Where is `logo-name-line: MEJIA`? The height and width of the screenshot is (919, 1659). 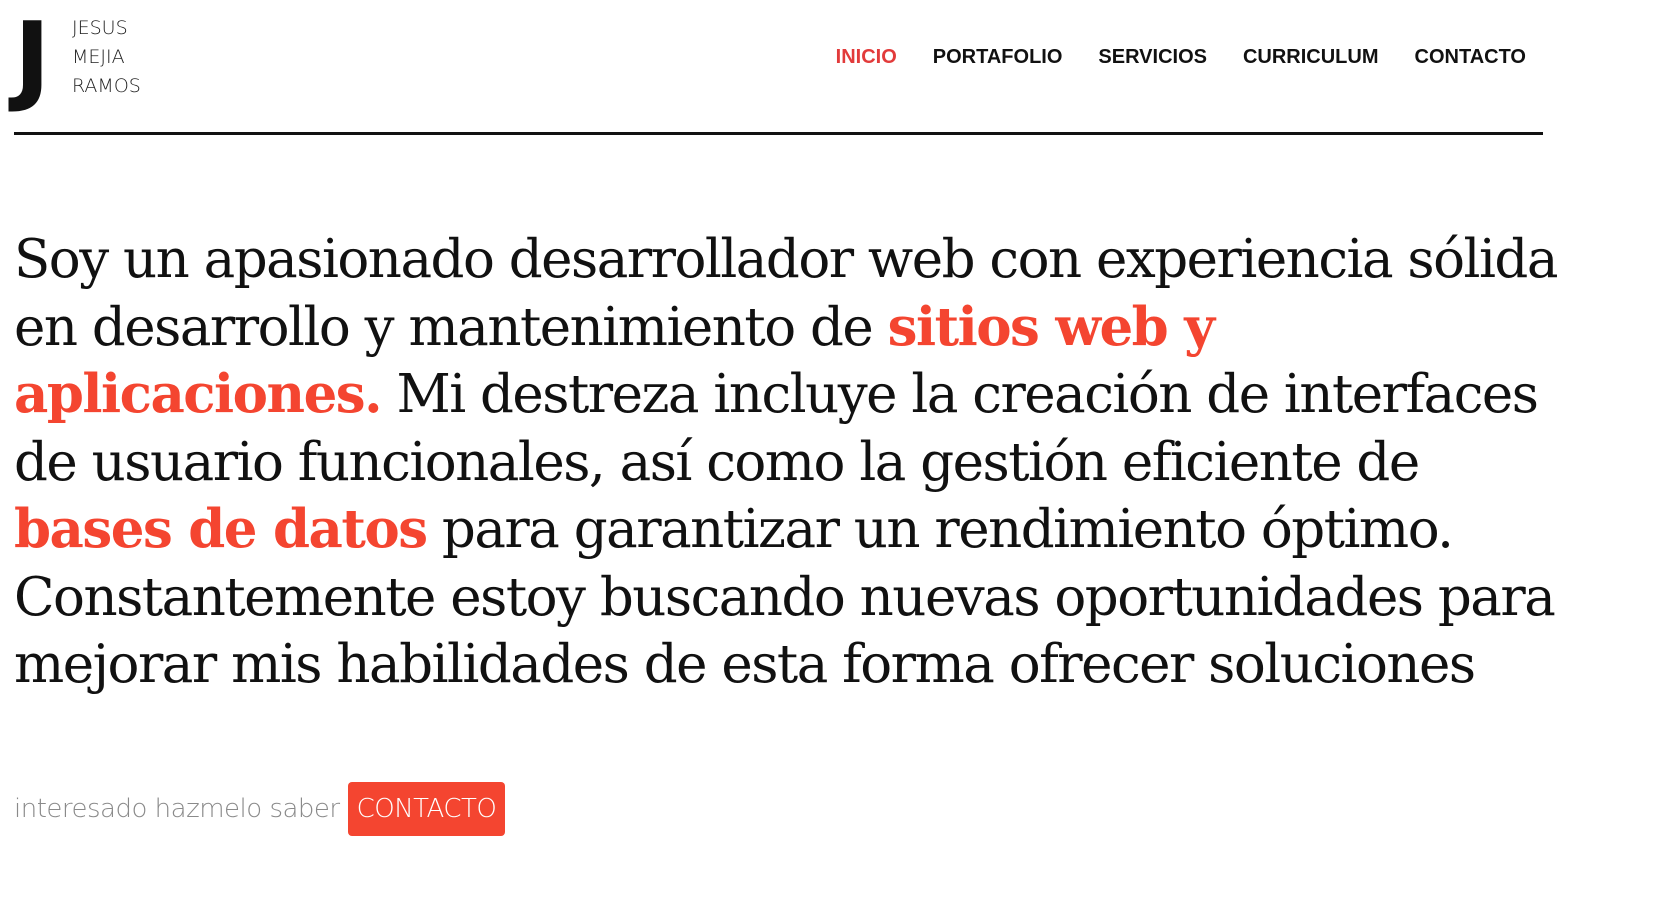 logo-name-line: MEJIA is located at coordinates (98, 57).